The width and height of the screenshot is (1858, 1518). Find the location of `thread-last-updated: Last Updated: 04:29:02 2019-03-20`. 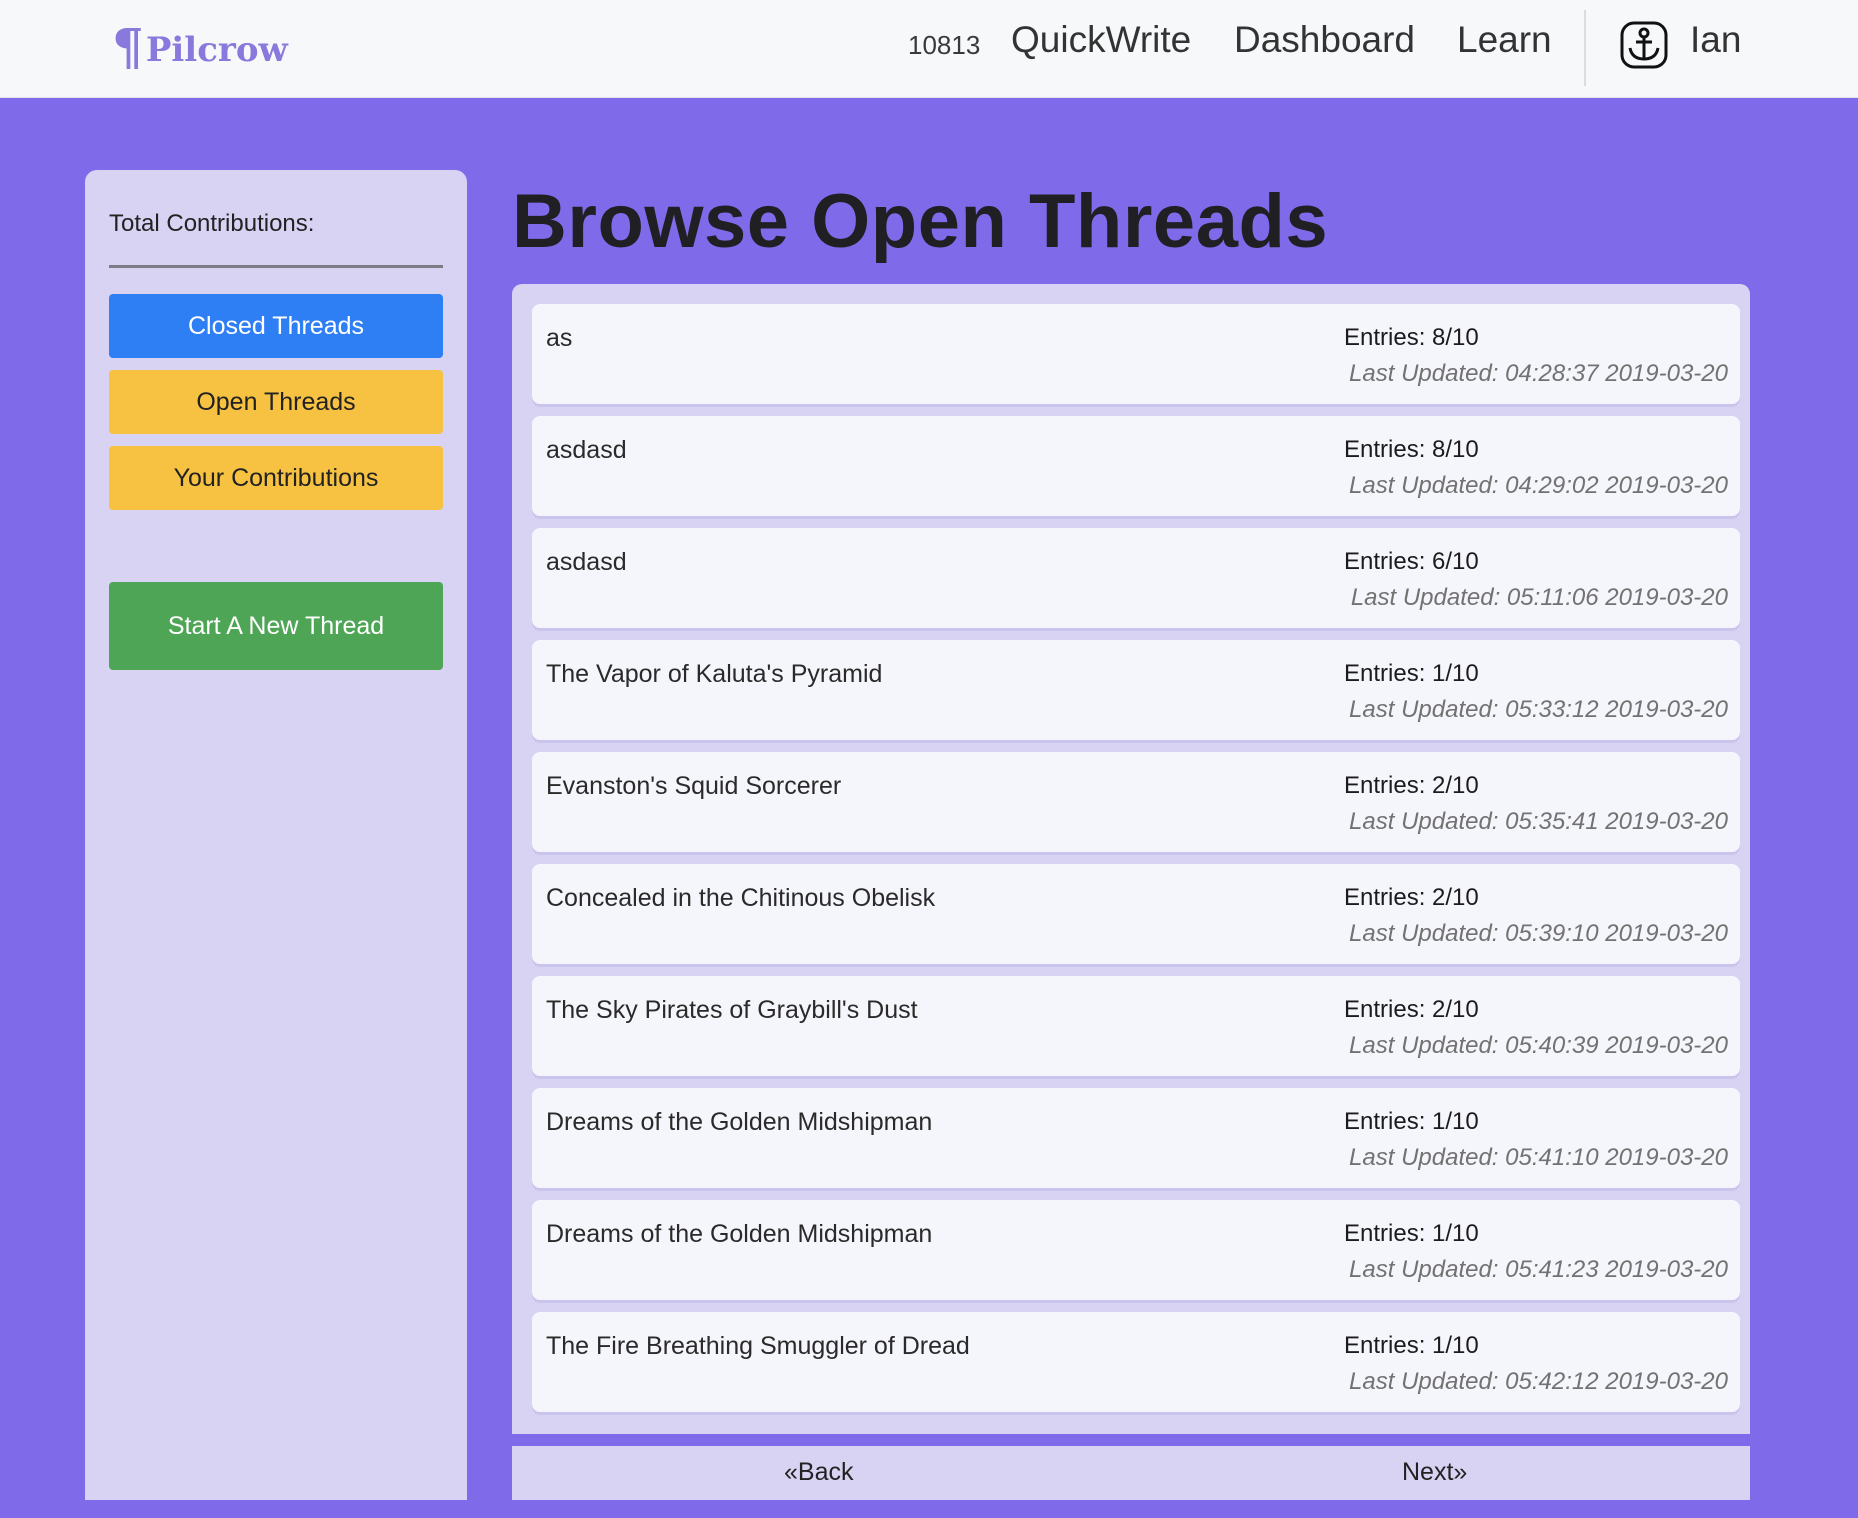

thread-last-updated: Last Updated: 04:29:02 2019-03-20 is located at coordinates (1538, 485).